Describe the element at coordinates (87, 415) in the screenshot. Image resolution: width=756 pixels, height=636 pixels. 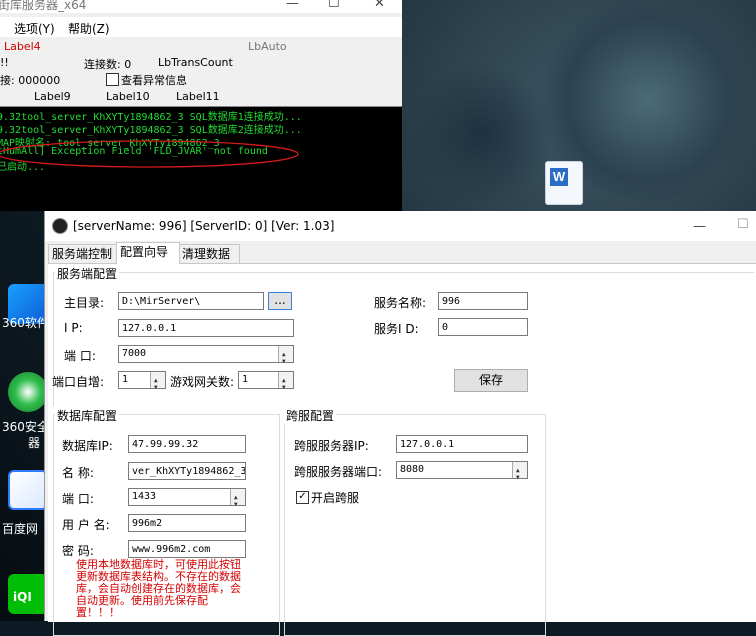
I see `database-config-title: 数据库配置` at that location.